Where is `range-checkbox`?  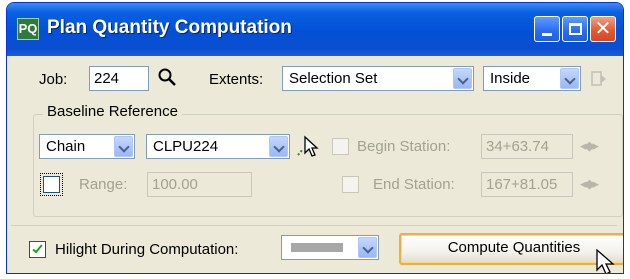
range-checkbox is located at coordinates (51, 184).